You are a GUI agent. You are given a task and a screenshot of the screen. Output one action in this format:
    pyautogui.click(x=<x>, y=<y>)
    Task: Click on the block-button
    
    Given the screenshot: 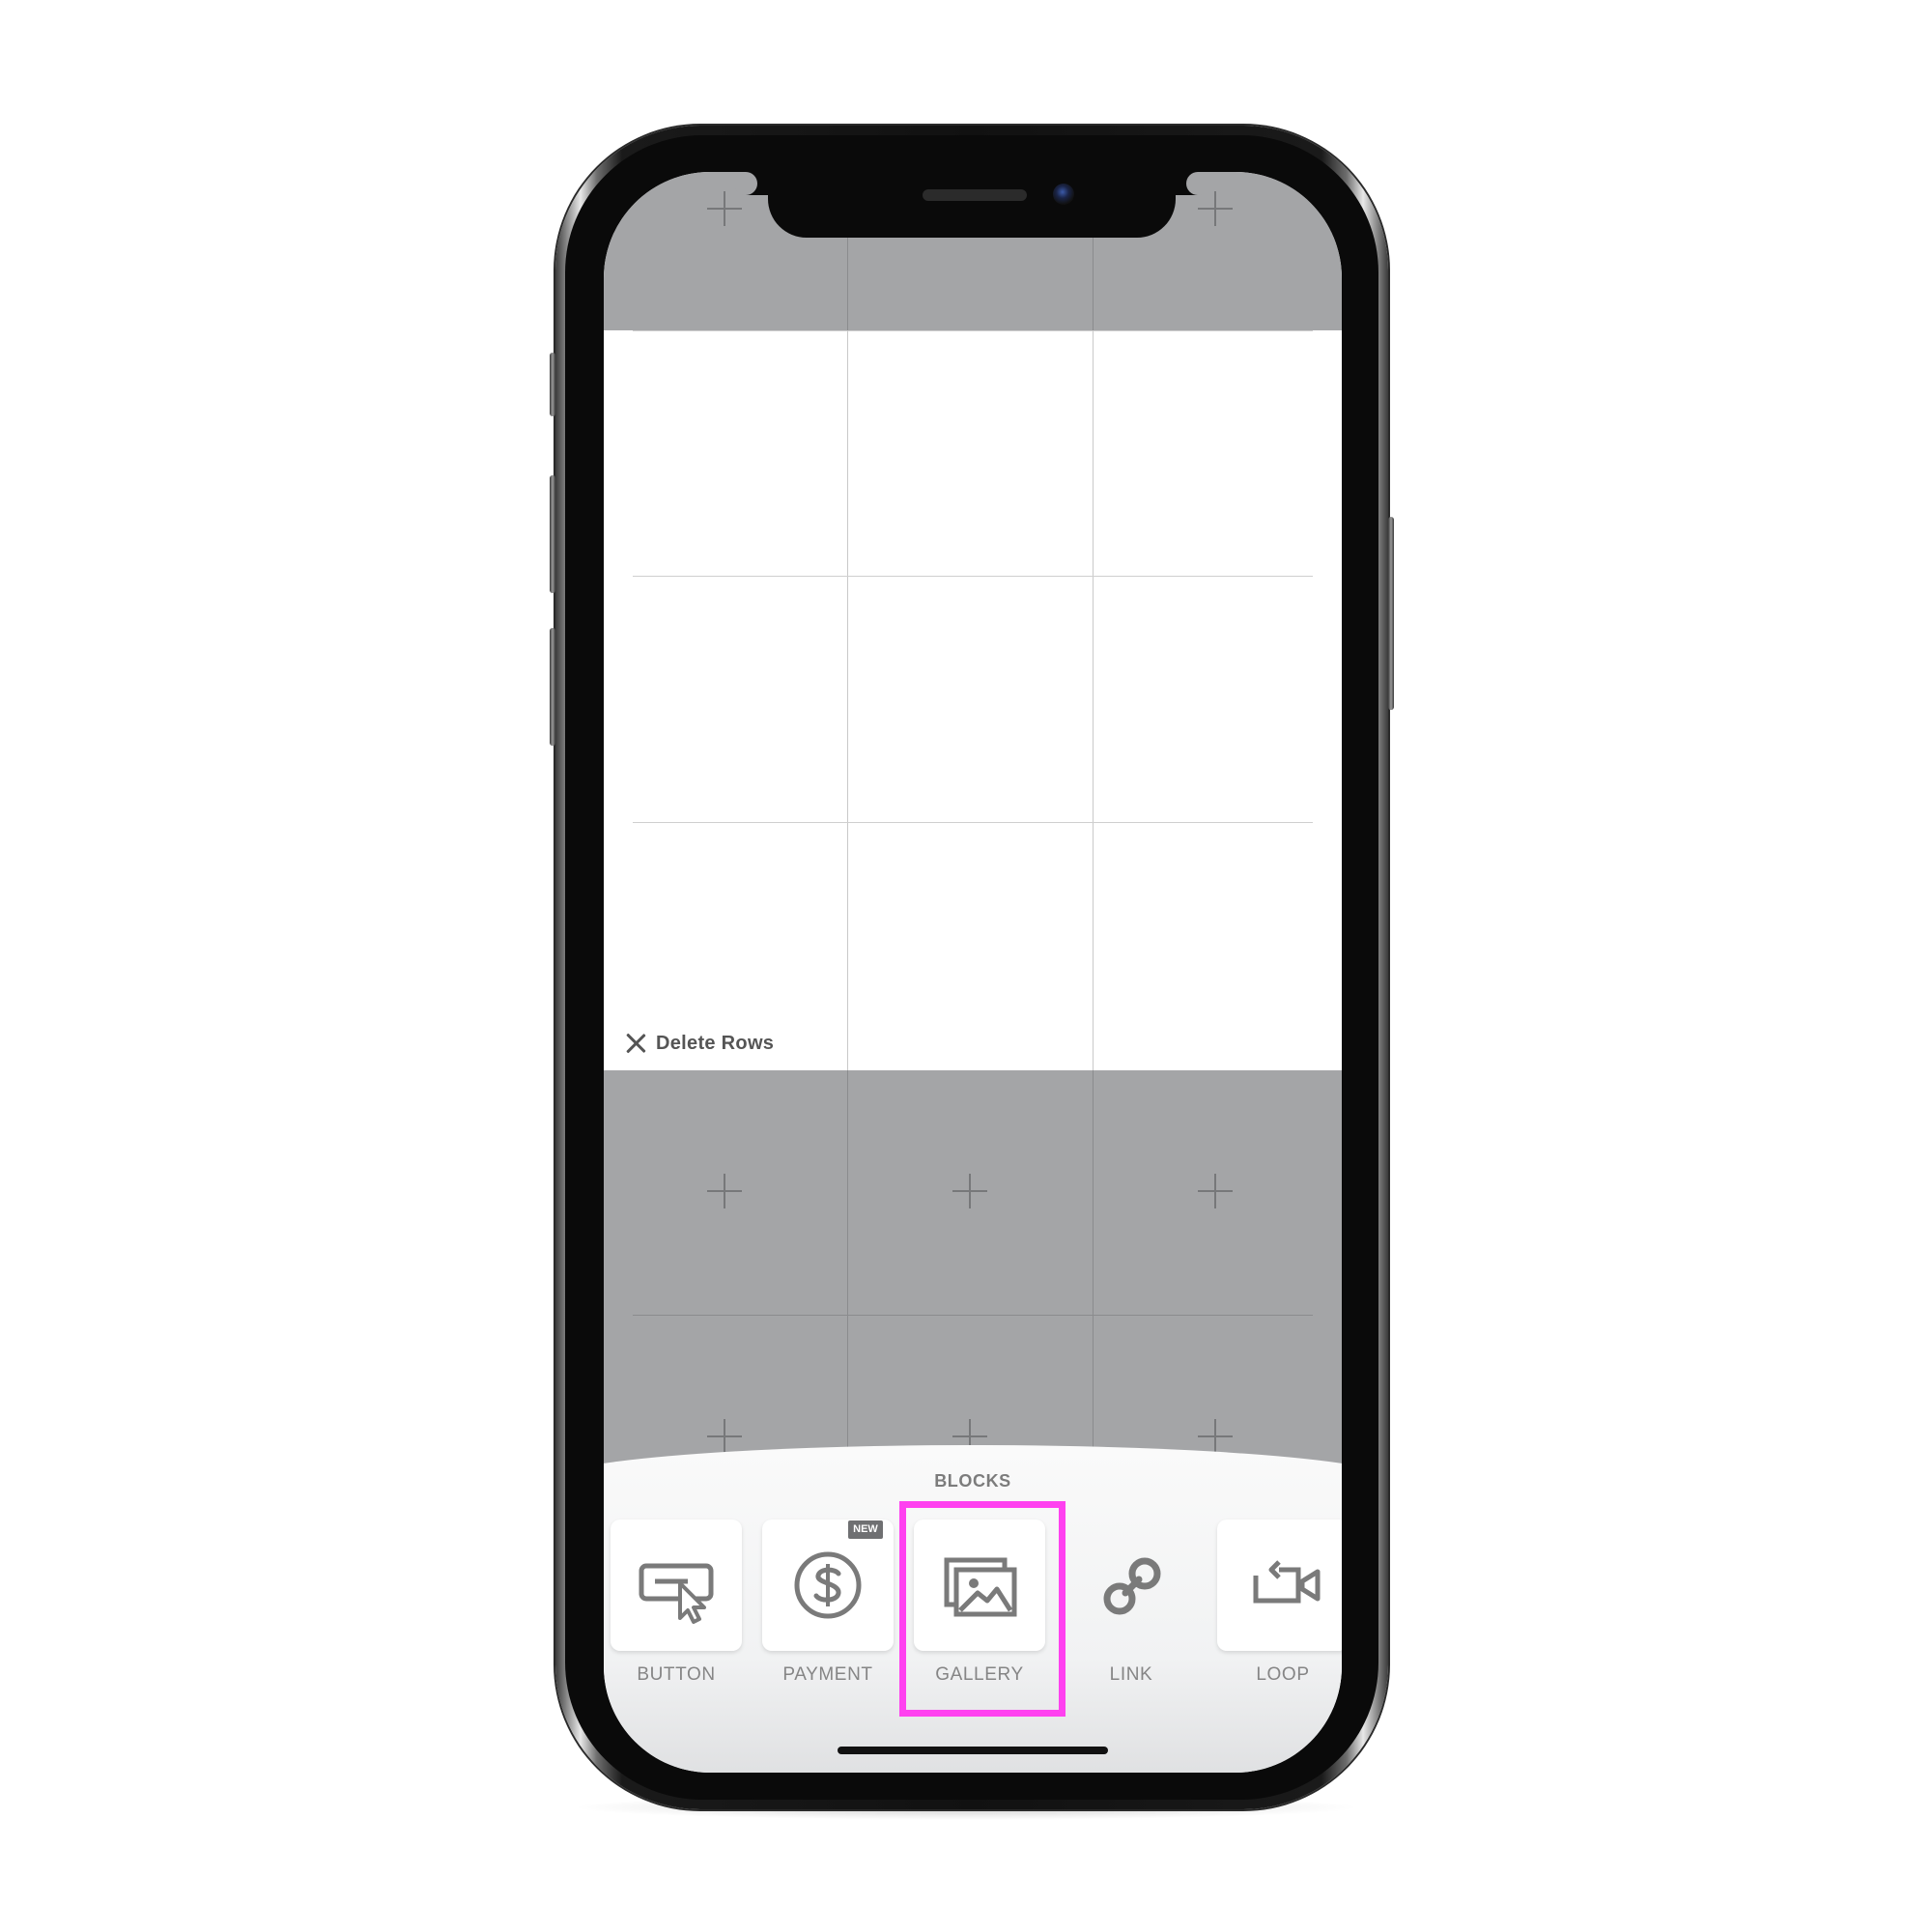 What is the action you would take?
    pyautogui.click(x=676, y=1585)
    